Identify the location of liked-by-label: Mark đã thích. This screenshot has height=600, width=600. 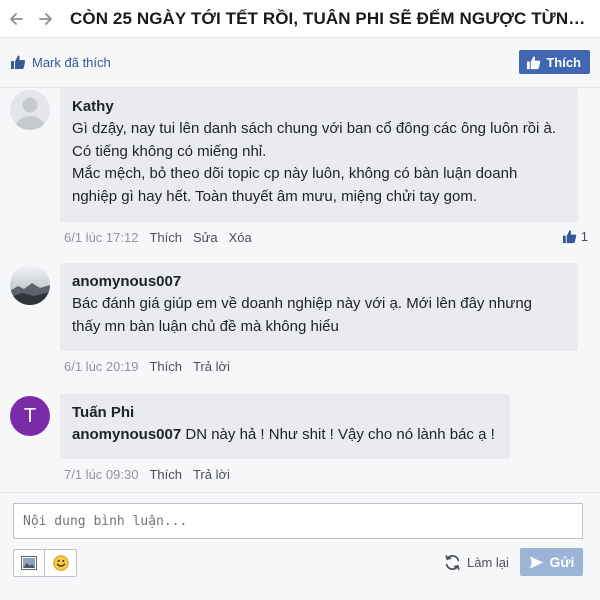
(71, 62).